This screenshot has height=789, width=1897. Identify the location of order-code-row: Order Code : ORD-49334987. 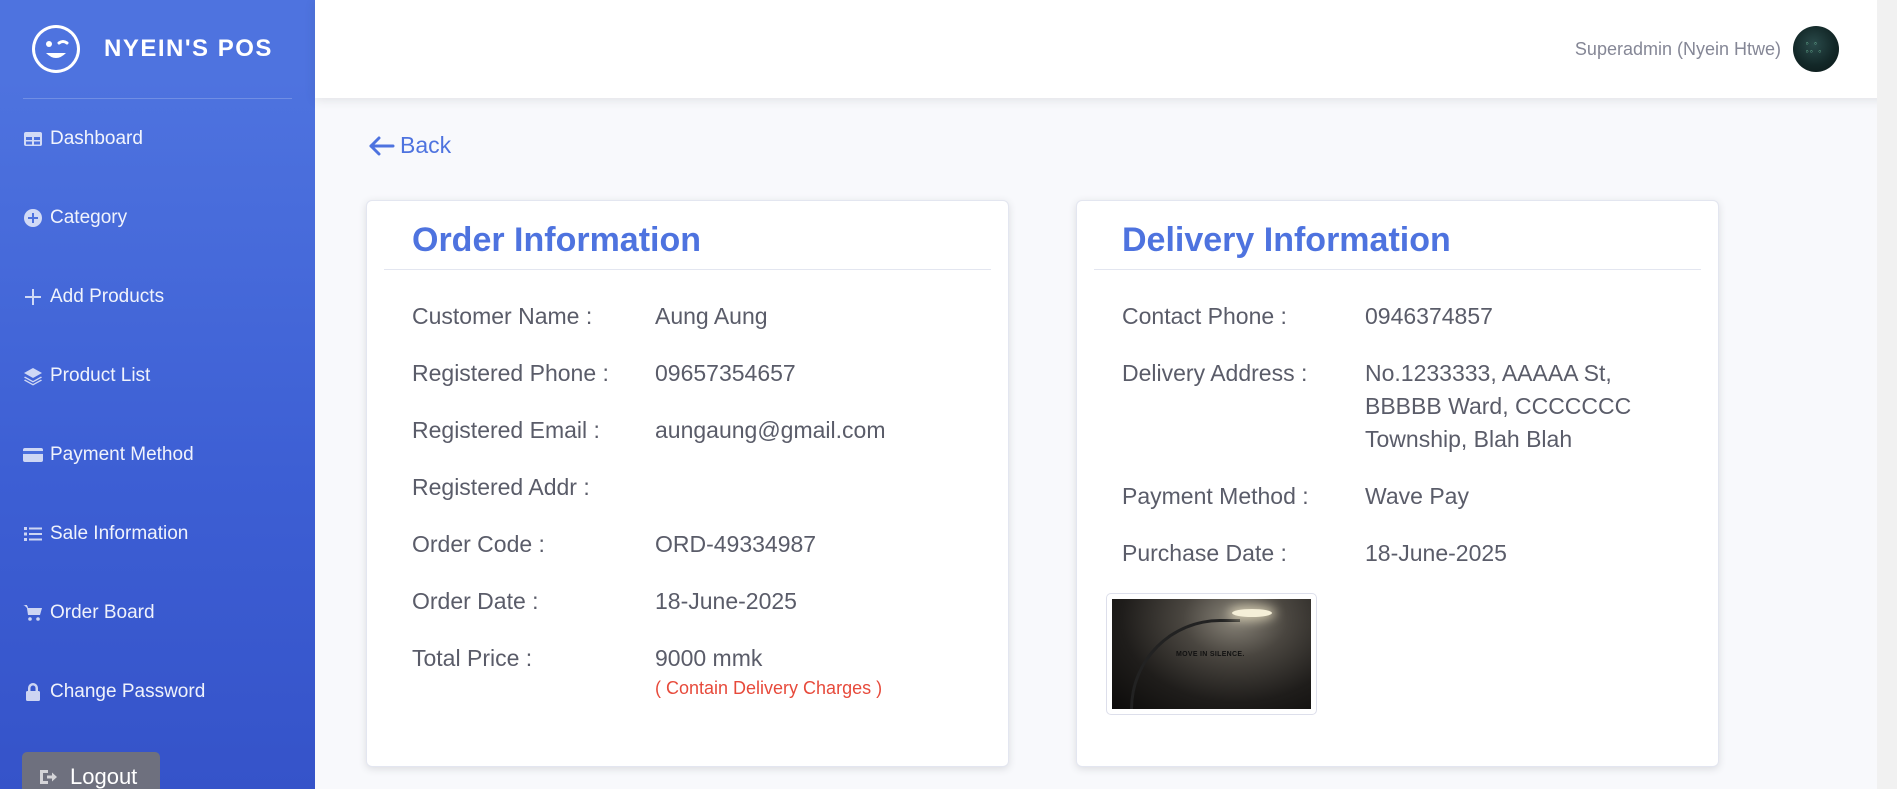
(710, 544).